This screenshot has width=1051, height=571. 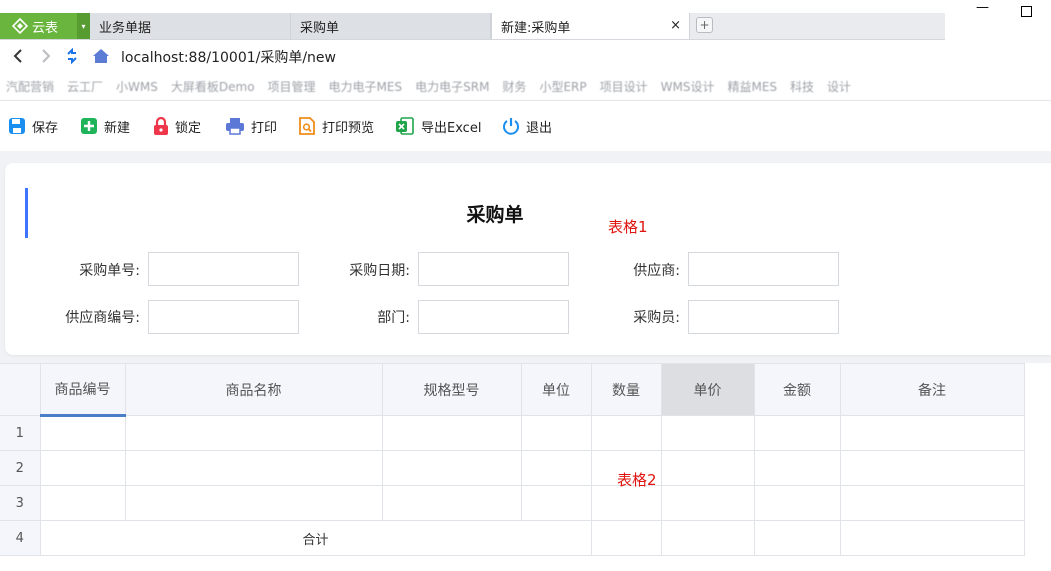 I want to click on column-header: 商品名称, so click(x=253, y=389).